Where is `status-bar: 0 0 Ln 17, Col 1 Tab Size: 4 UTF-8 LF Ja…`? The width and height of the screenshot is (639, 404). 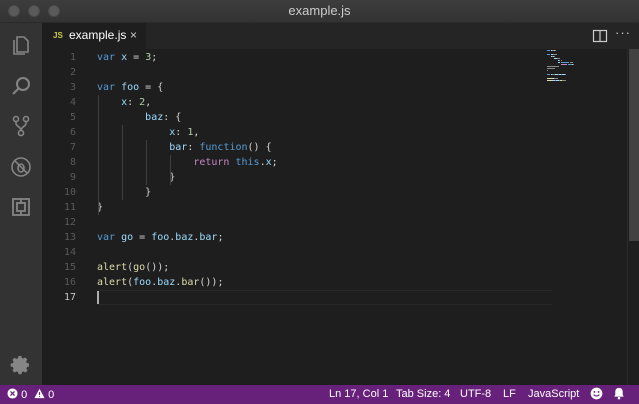
status-bar: 0 0 Ln 17, Col 1 Tab Size: 4 UTF-8 LF Ja… is located at coordinates (319, 394).